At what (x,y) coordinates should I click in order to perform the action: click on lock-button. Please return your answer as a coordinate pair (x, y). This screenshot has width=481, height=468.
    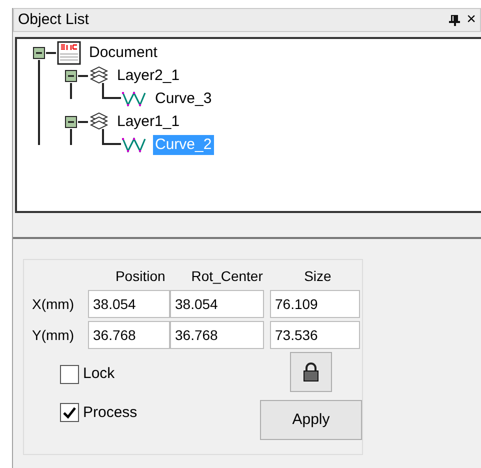
    Looking at the image, I should click on (311, 372).